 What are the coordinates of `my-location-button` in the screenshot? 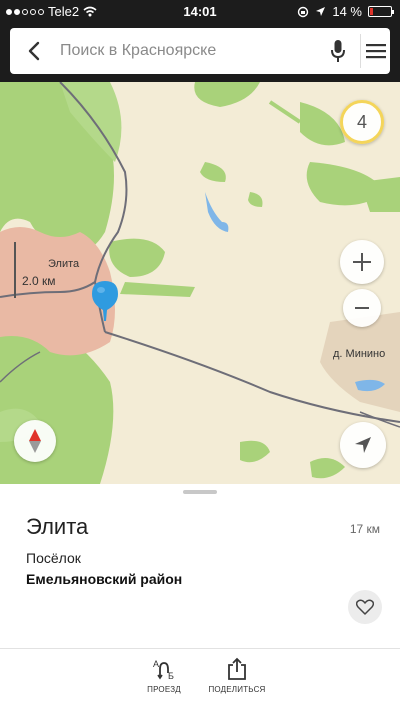 It's located at (363, 445).